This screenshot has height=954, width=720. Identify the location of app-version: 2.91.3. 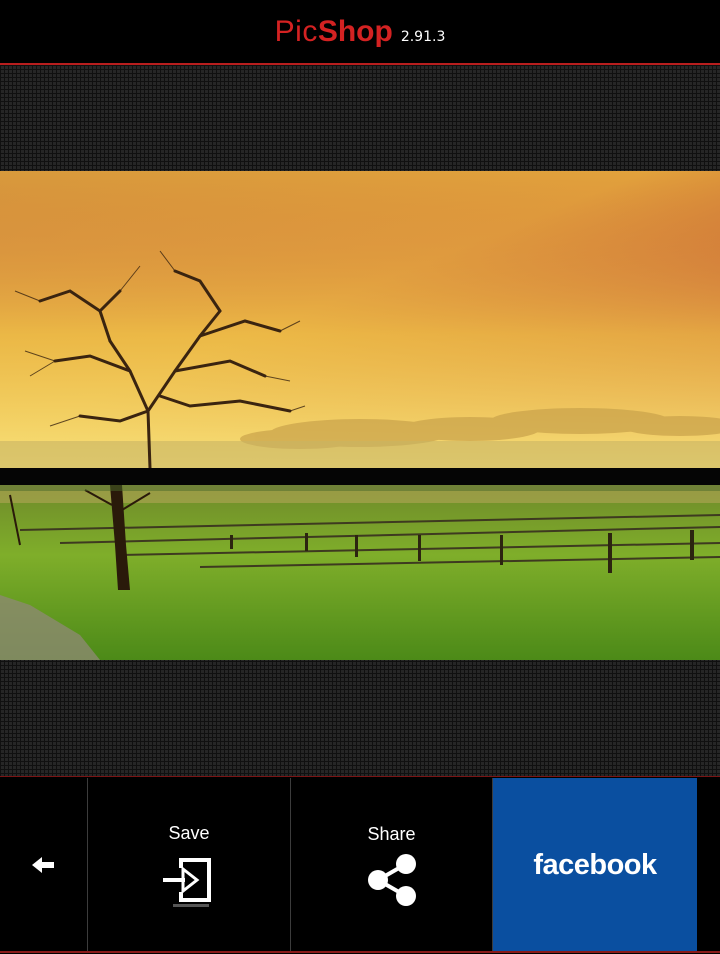
(423, 36).